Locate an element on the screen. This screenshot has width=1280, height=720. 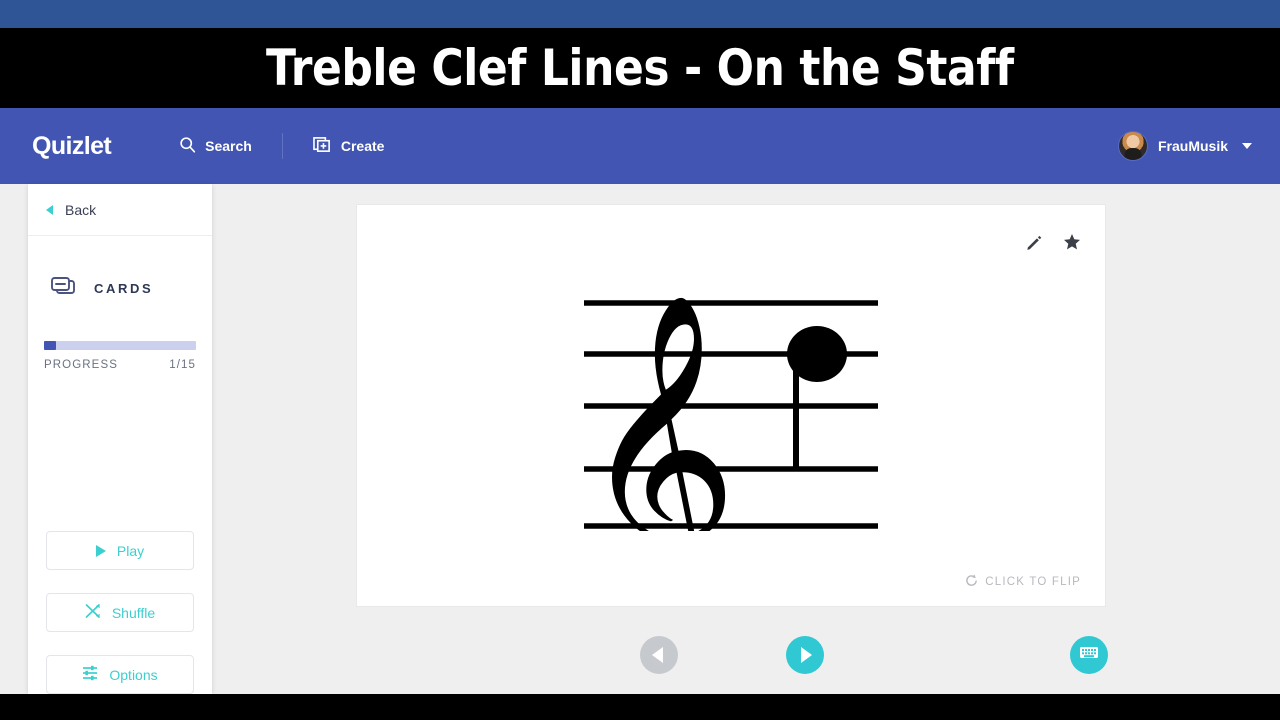
next-card-button is located at coordinates (805, 655).